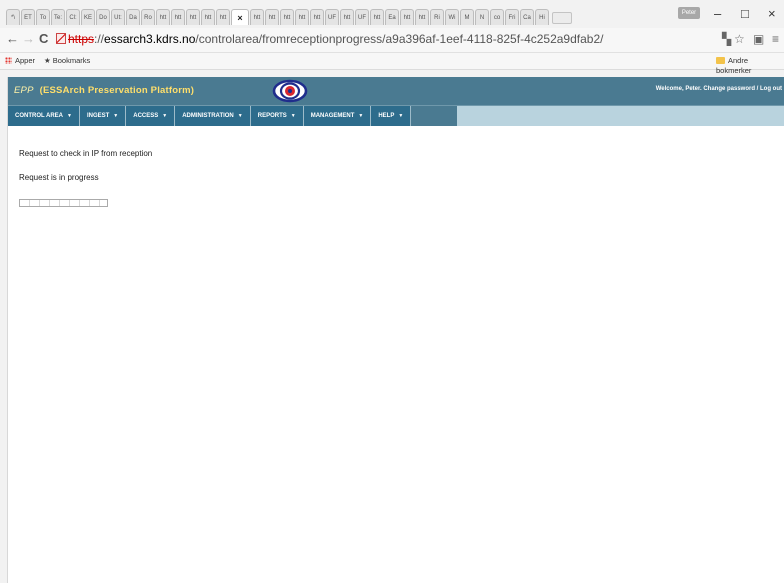  What do you see at coordinates (772, 14) in the screenshot?
I see `close-window-button: ×` at bounding box center [772, 14].